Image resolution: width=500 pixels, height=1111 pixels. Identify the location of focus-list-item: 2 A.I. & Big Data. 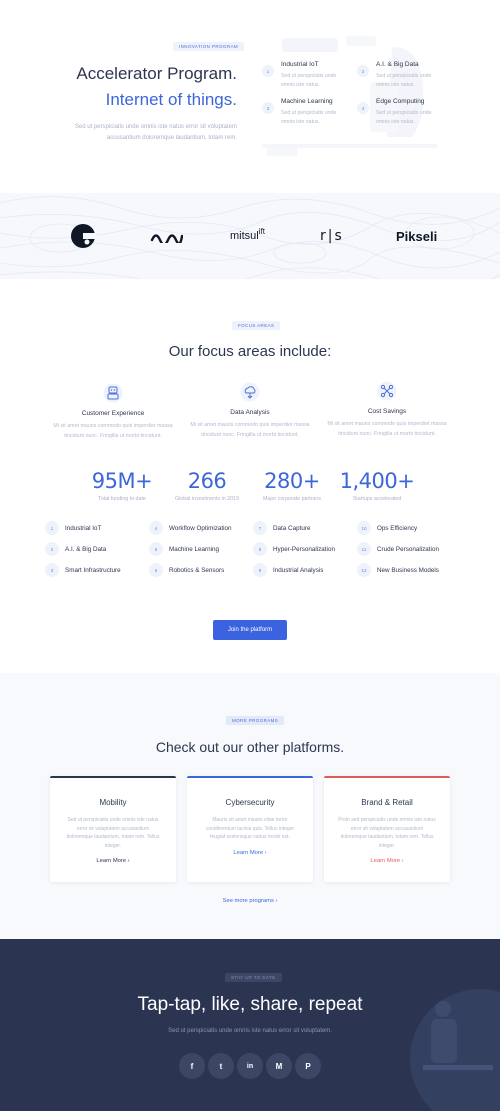
(75, 549).